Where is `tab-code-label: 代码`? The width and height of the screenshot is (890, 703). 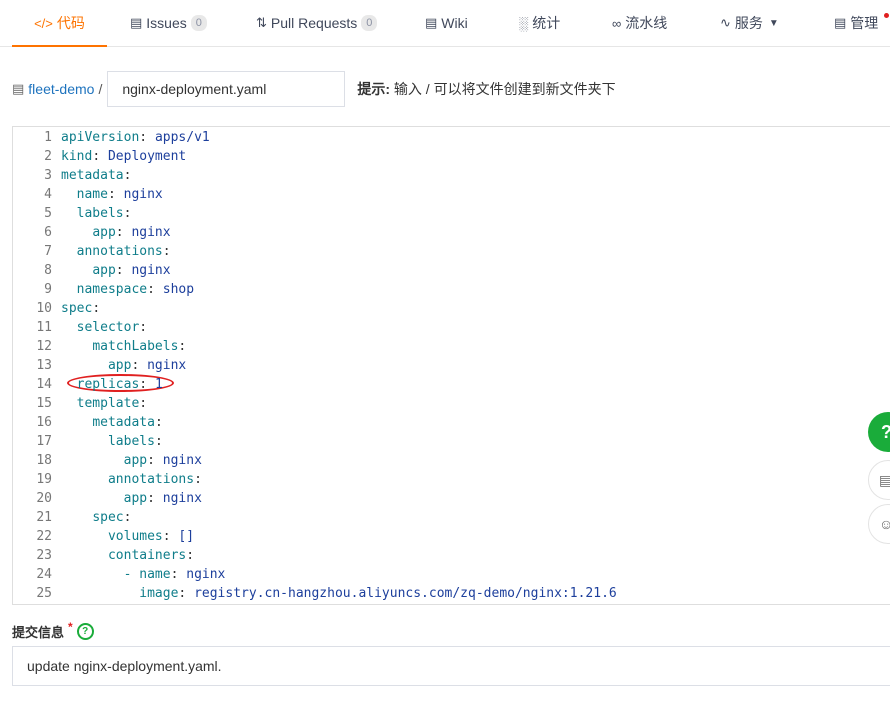 tab-code-label: 代码 is located at coordinates (70, 23).